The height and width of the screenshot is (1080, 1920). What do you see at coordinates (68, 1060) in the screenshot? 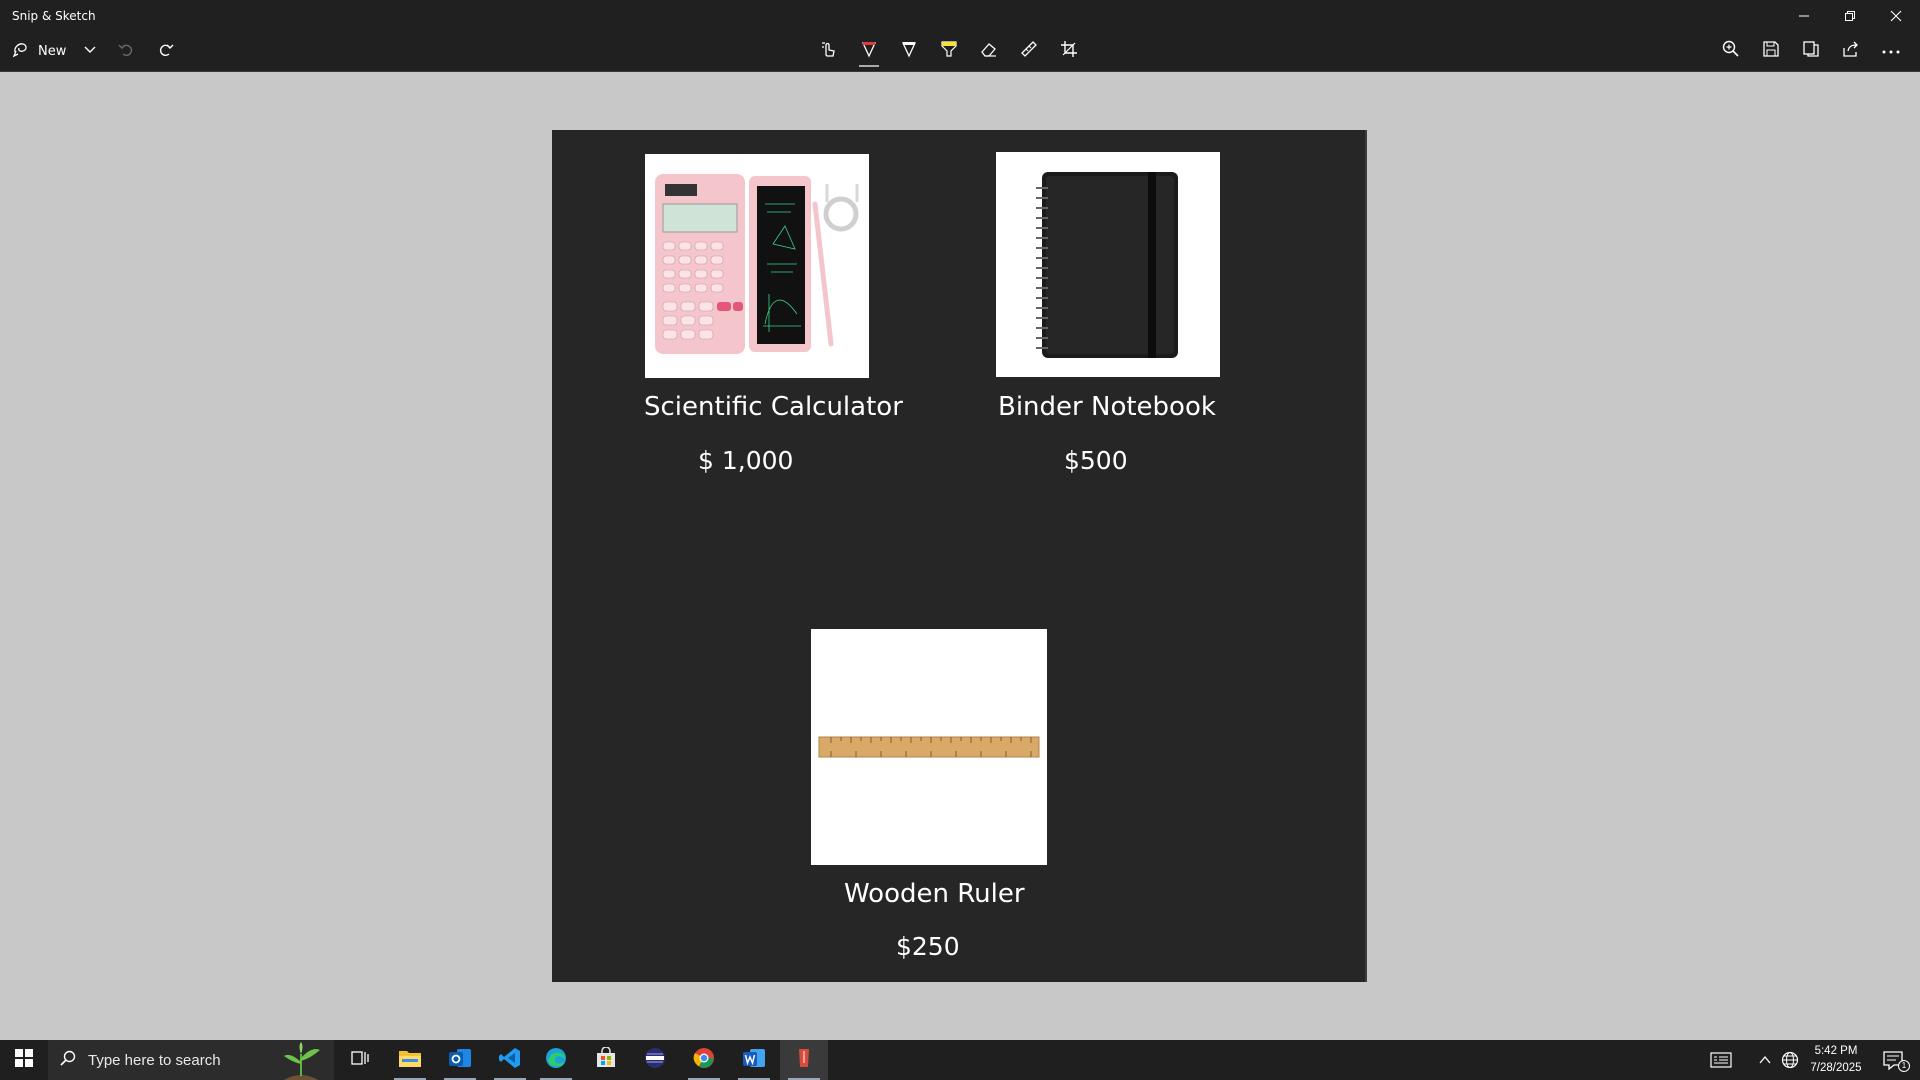
I see `search-icon` at bounding box center [68, 1060].